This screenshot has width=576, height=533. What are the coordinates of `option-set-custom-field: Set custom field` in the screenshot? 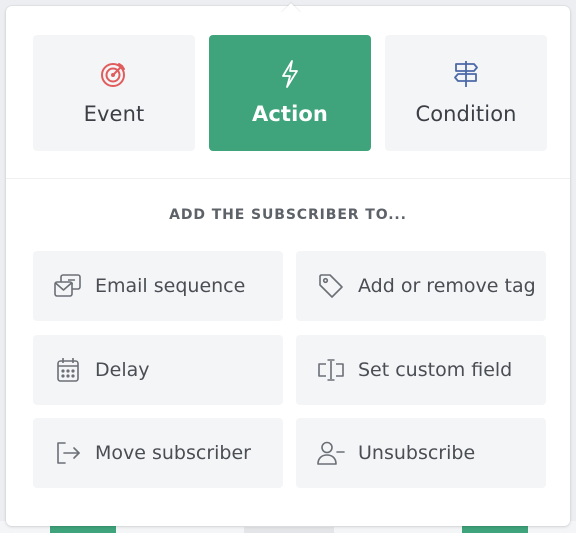 It's located at (421, 370).